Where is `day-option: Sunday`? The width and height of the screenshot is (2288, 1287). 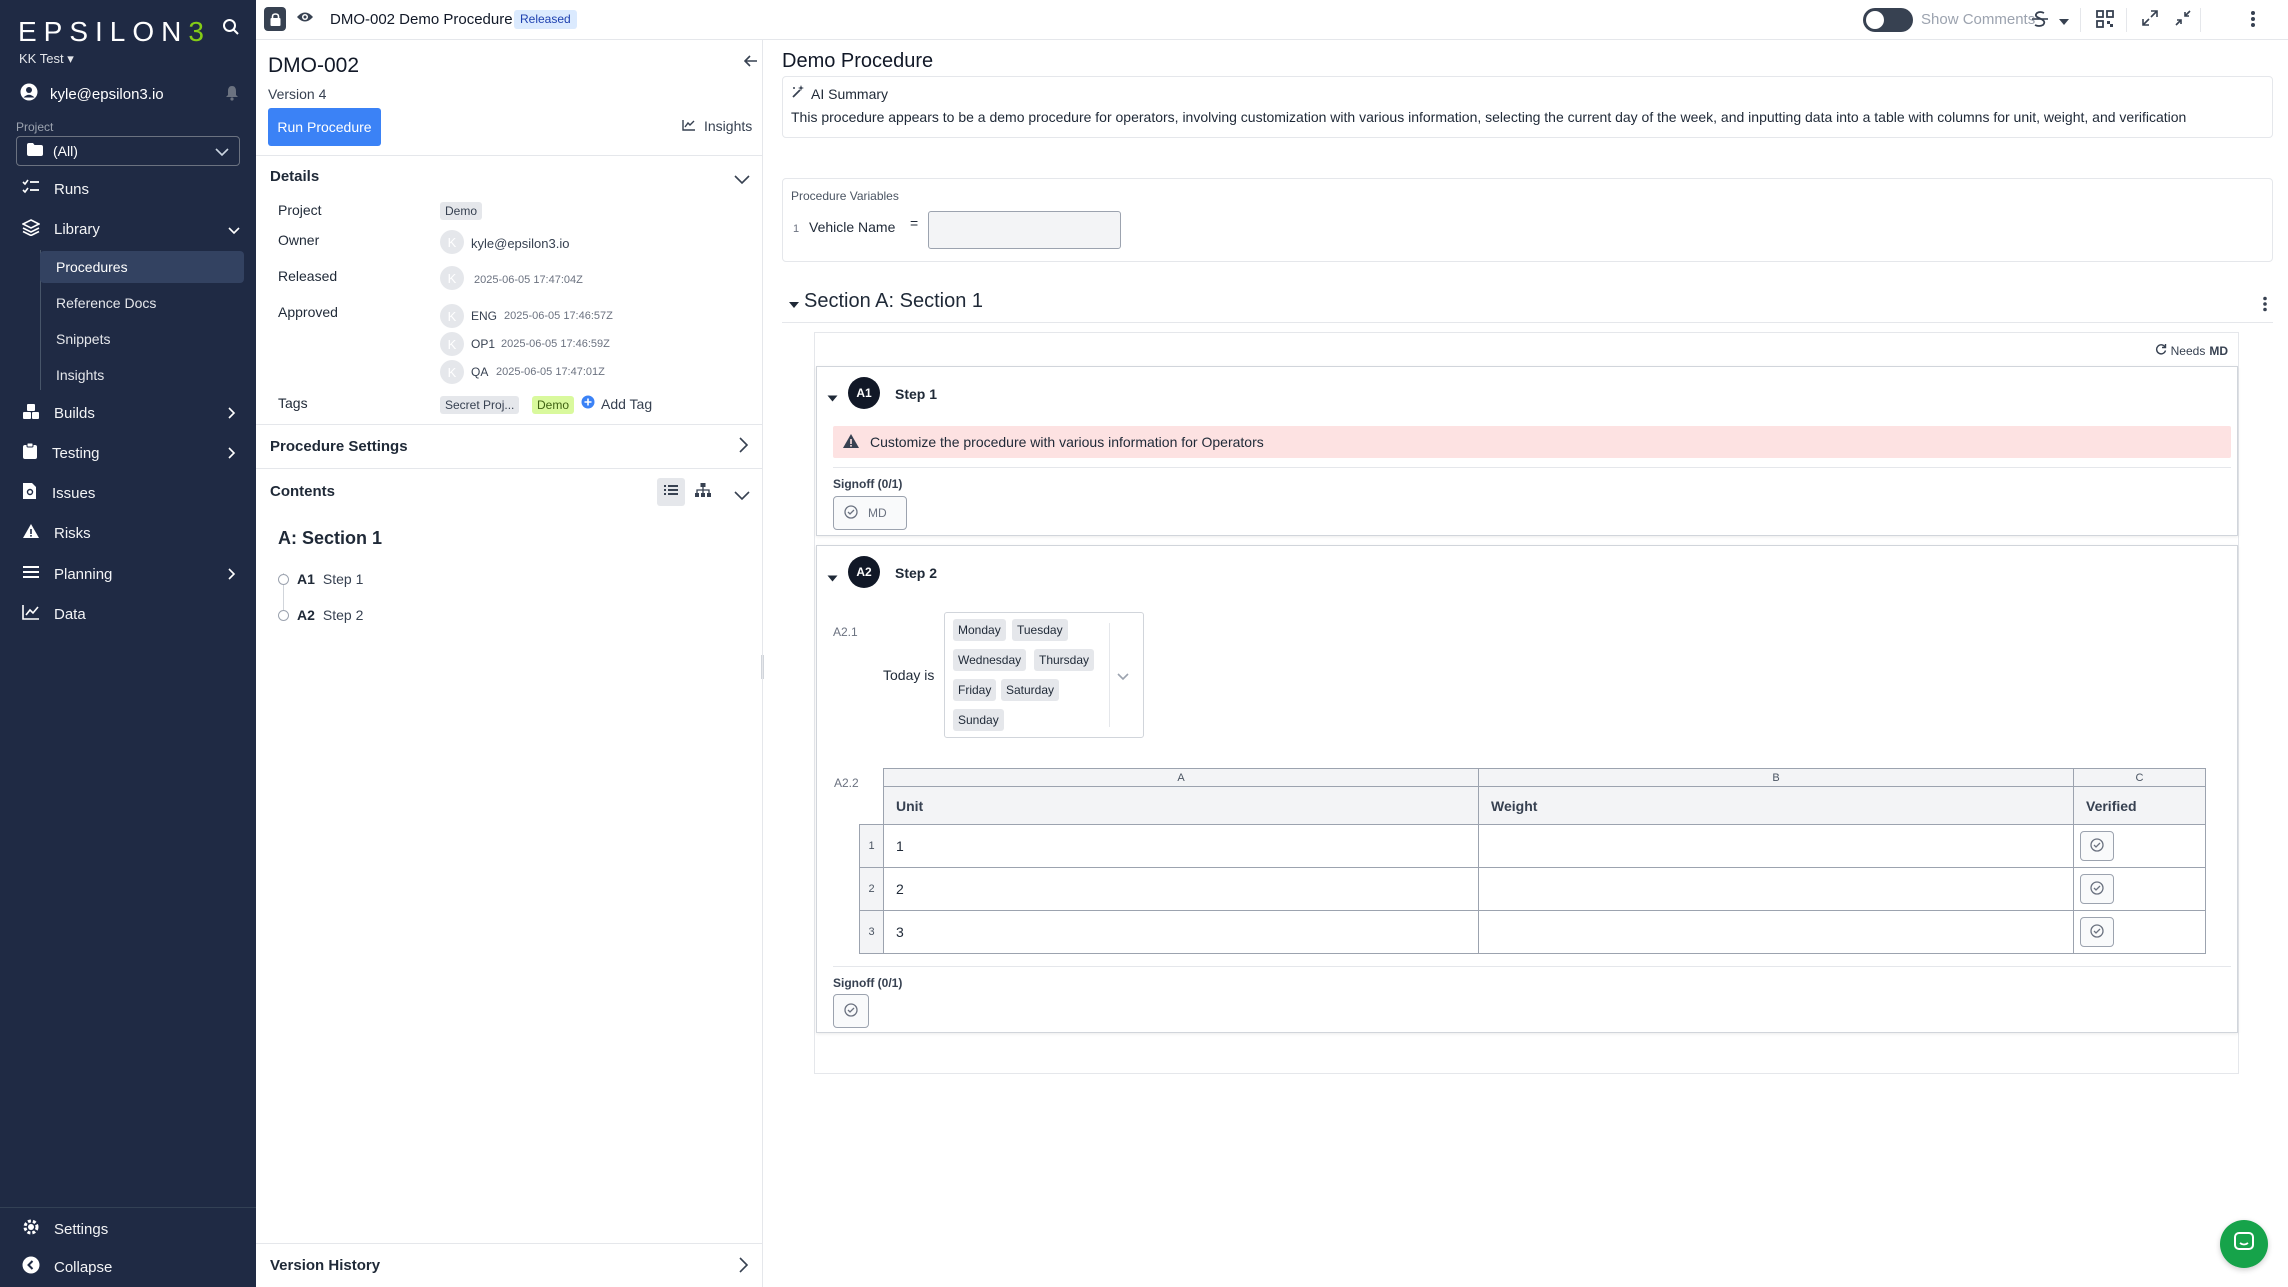 day-option: Sunday is located at coordinates (978, 720).